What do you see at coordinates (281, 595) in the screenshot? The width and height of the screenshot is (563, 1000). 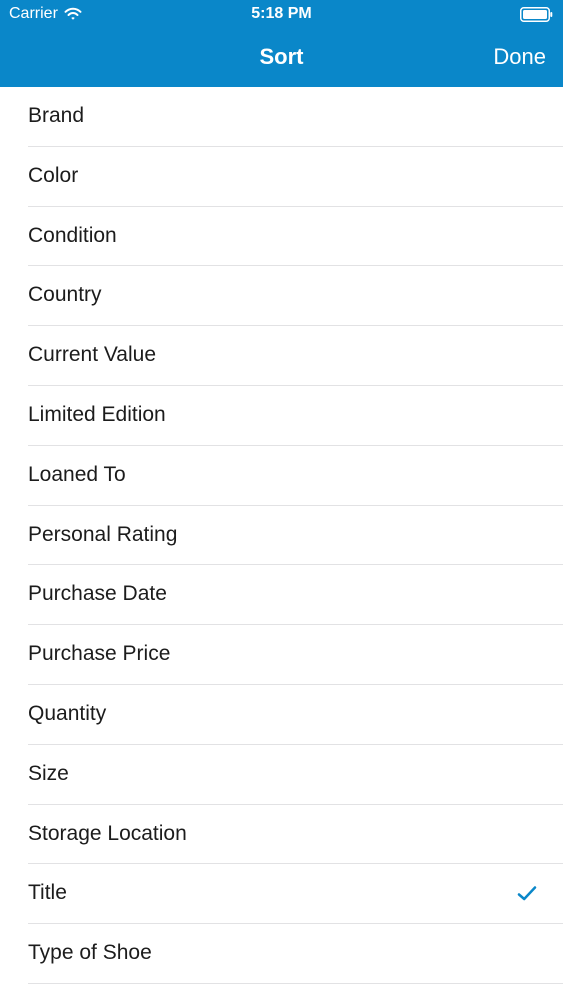 I see `sort-option-purchase-date: Purchase Date` at bounding box center [281, 595].